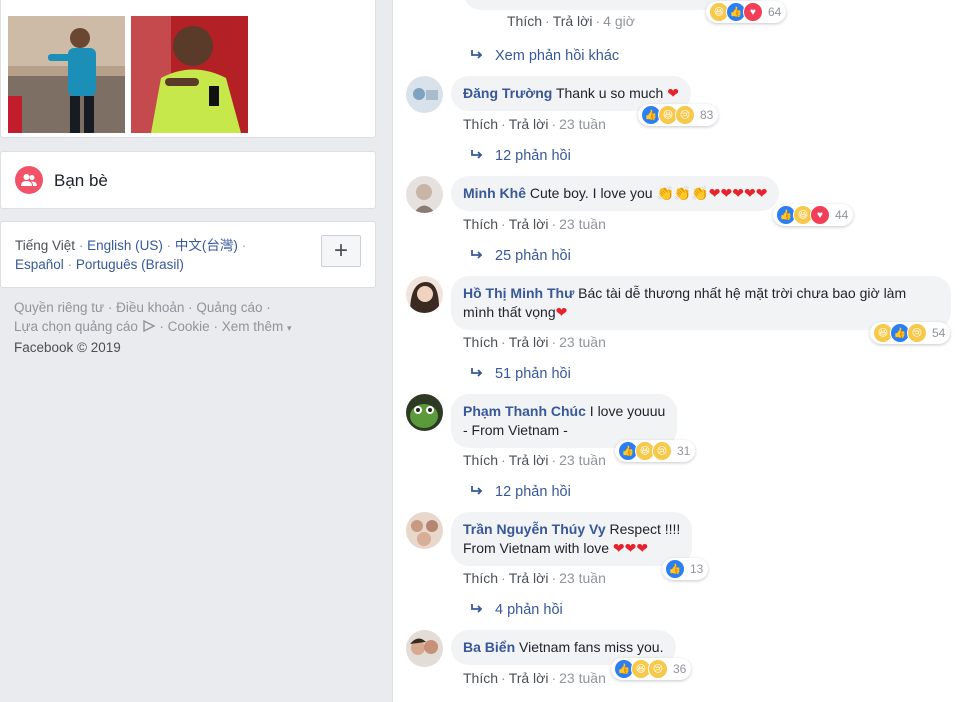 This screenshot has height=702, width=960. I want to click on reaction-summary: 👍 😆 😢 31, so click(655, 451).